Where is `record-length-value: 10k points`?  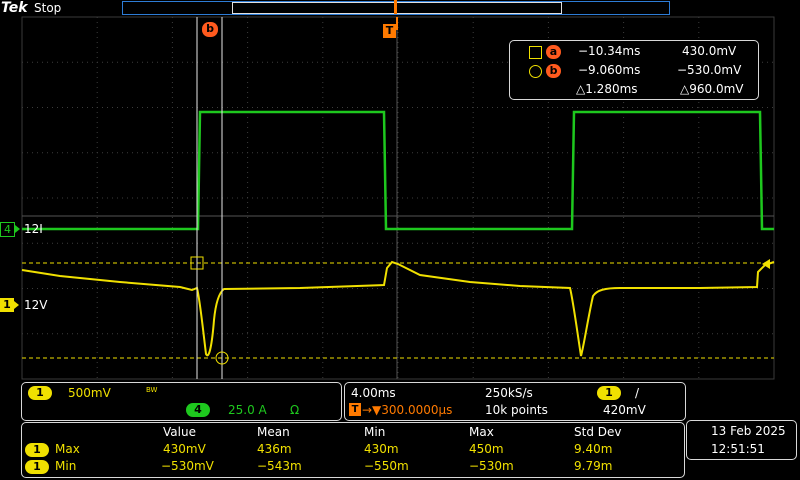
record-length-value: 10k points is located at coordinates (516, 410).